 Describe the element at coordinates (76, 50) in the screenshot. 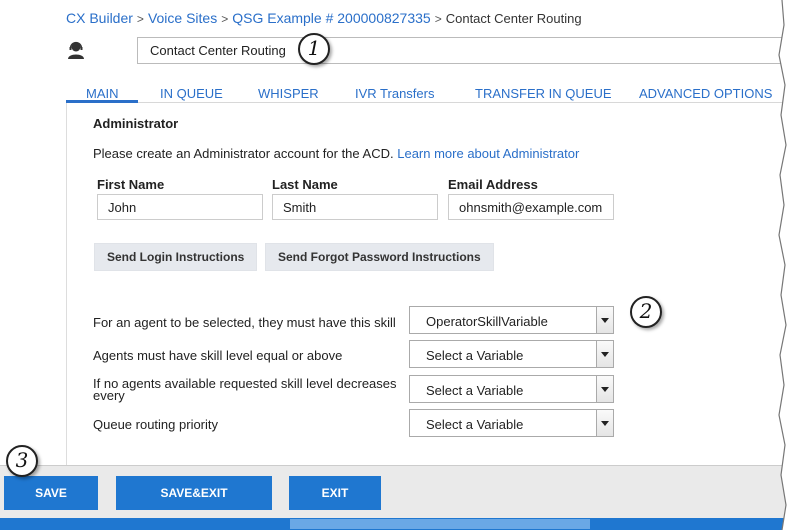

I see `agent-headset-icon` at that location.